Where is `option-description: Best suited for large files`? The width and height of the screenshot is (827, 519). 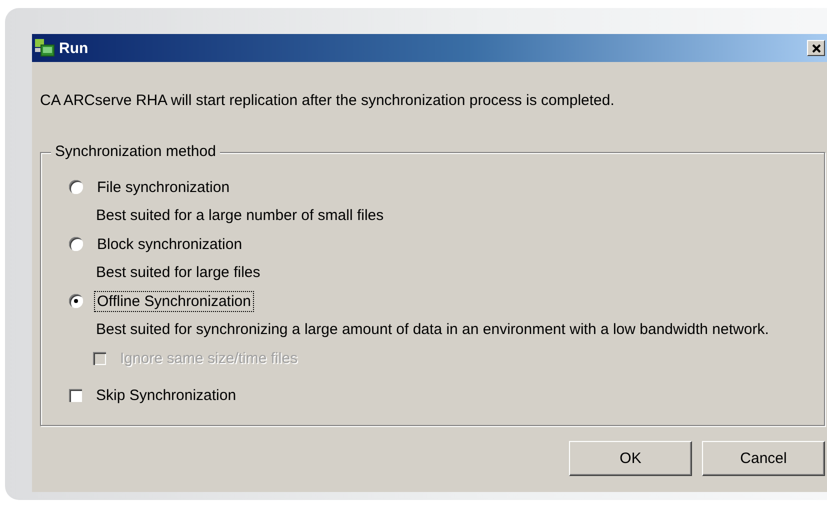 option-description: Best suited for large files is located at coordinates (179, 273).